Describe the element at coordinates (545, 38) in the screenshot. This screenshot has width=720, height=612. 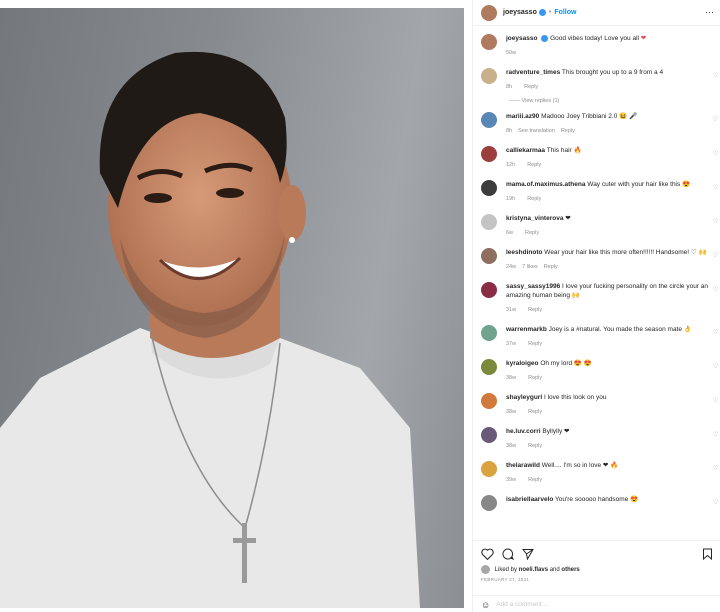
I see `verified-badge-icon` at that location.